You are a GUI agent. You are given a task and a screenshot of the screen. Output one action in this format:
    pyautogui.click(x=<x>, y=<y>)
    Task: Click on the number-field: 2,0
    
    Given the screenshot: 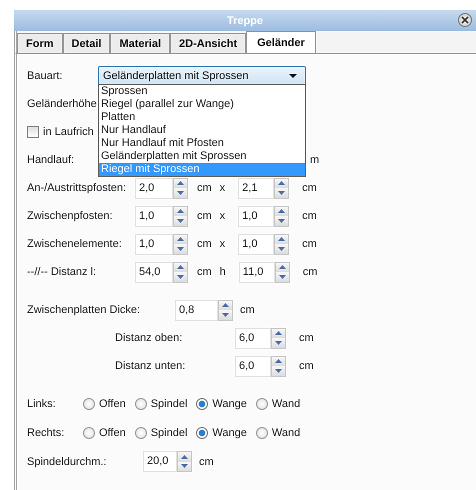 What is the action you would take?
    pyautogui.click(x=154, y=188)
    